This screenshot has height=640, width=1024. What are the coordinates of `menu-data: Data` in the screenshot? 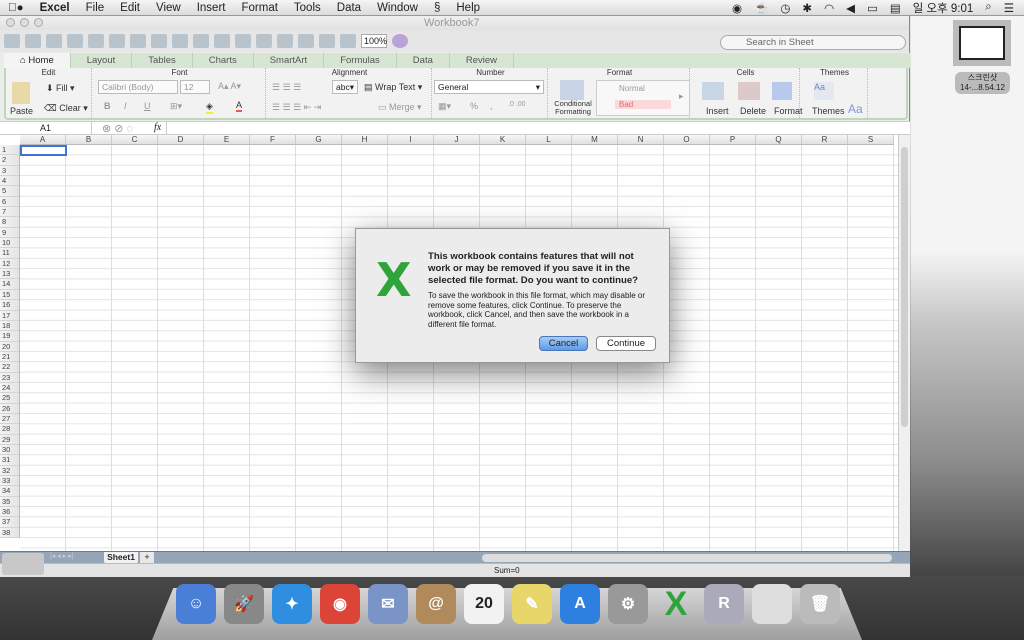 It's located at (349, 8).